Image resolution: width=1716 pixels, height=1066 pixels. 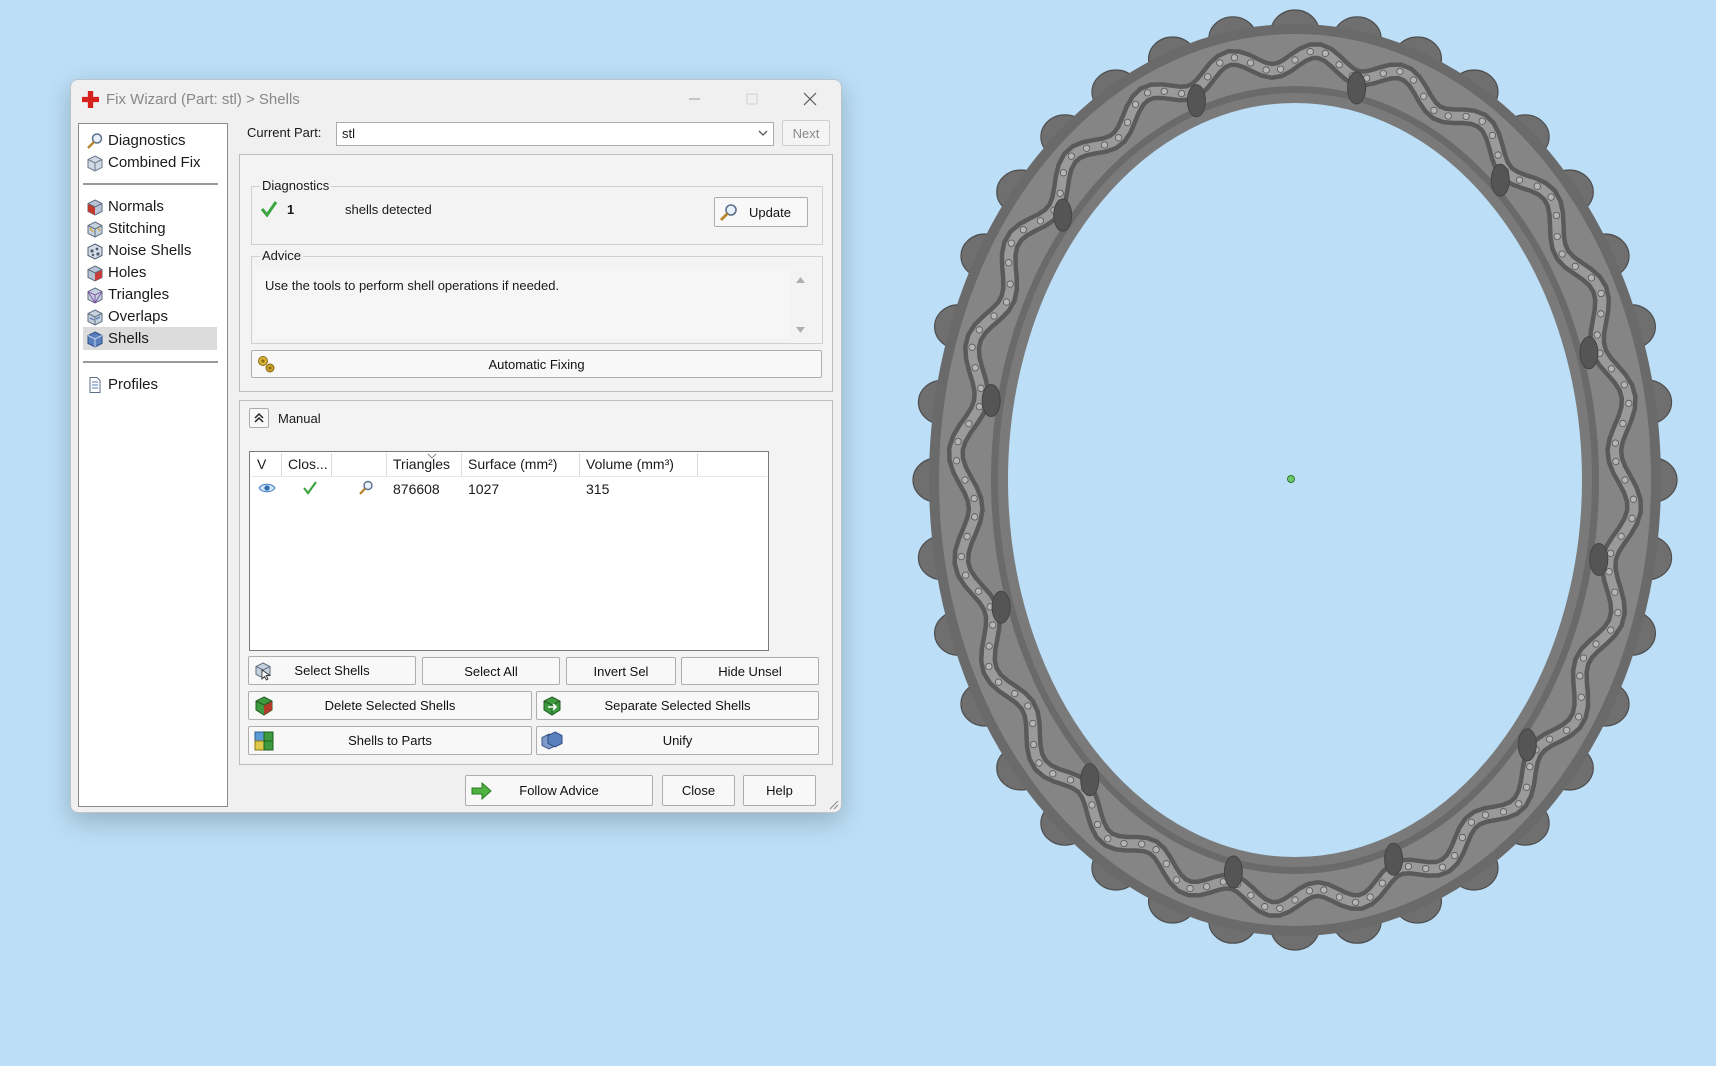 I want to click on chevron-down-icon, so click(x=763, y=133).